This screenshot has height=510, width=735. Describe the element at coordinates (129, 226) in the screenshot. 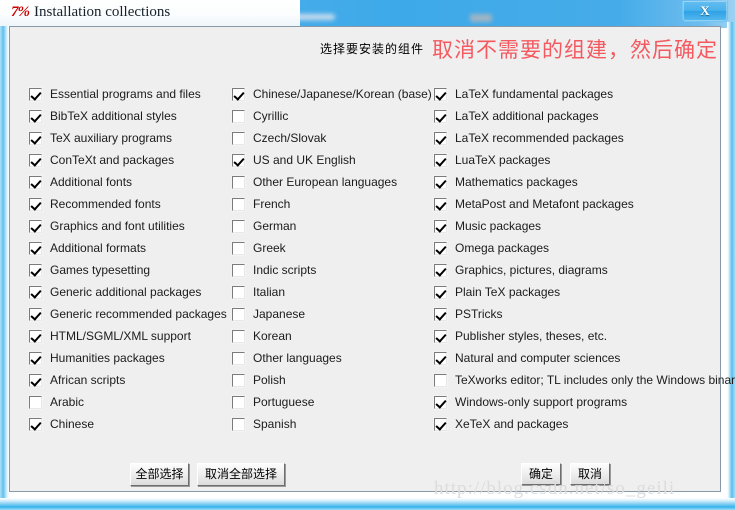

I see `checkbox-row: Graphics and font utilities` at that location.